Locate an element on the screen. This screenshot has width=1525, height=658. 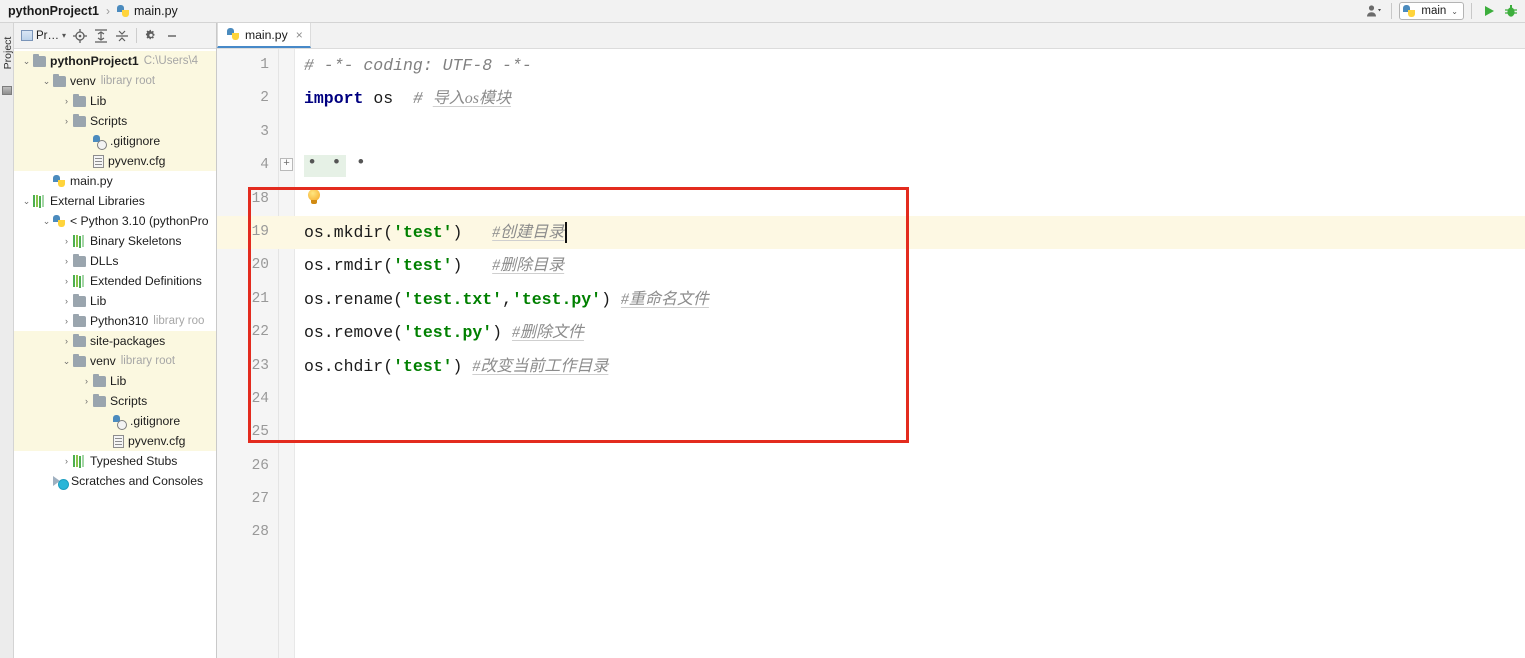
code-line-23: 23 os.chdir('test') #改变当前工作目录 is located at coordinates (871, 366).